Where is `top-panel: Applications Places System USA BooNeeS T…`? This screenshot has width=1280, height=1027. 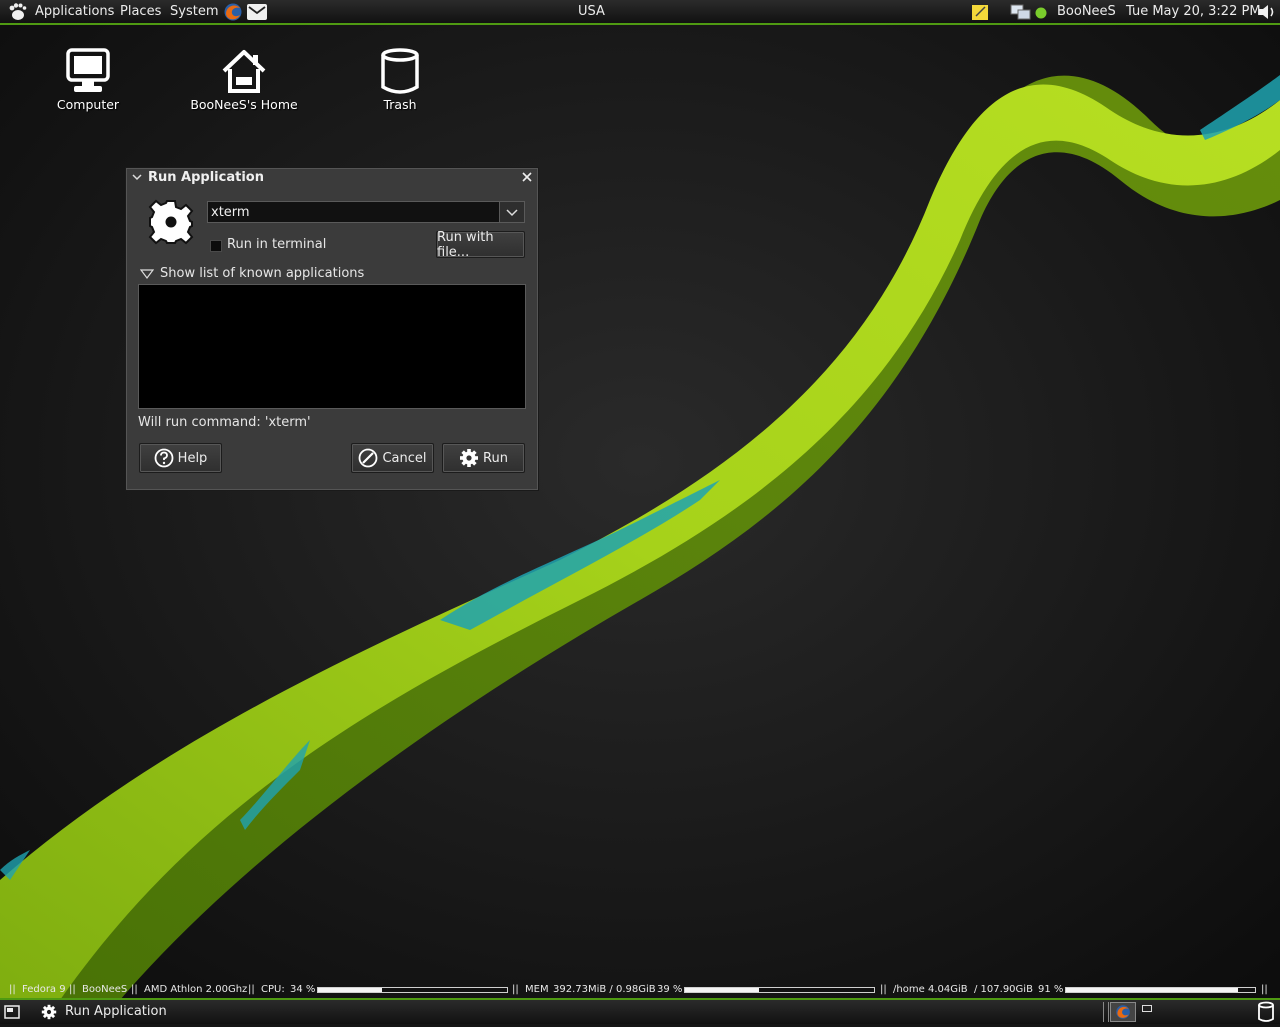
top-panel: Applications Places System USA BooNeeS T… is located at coordinates (640, 12).